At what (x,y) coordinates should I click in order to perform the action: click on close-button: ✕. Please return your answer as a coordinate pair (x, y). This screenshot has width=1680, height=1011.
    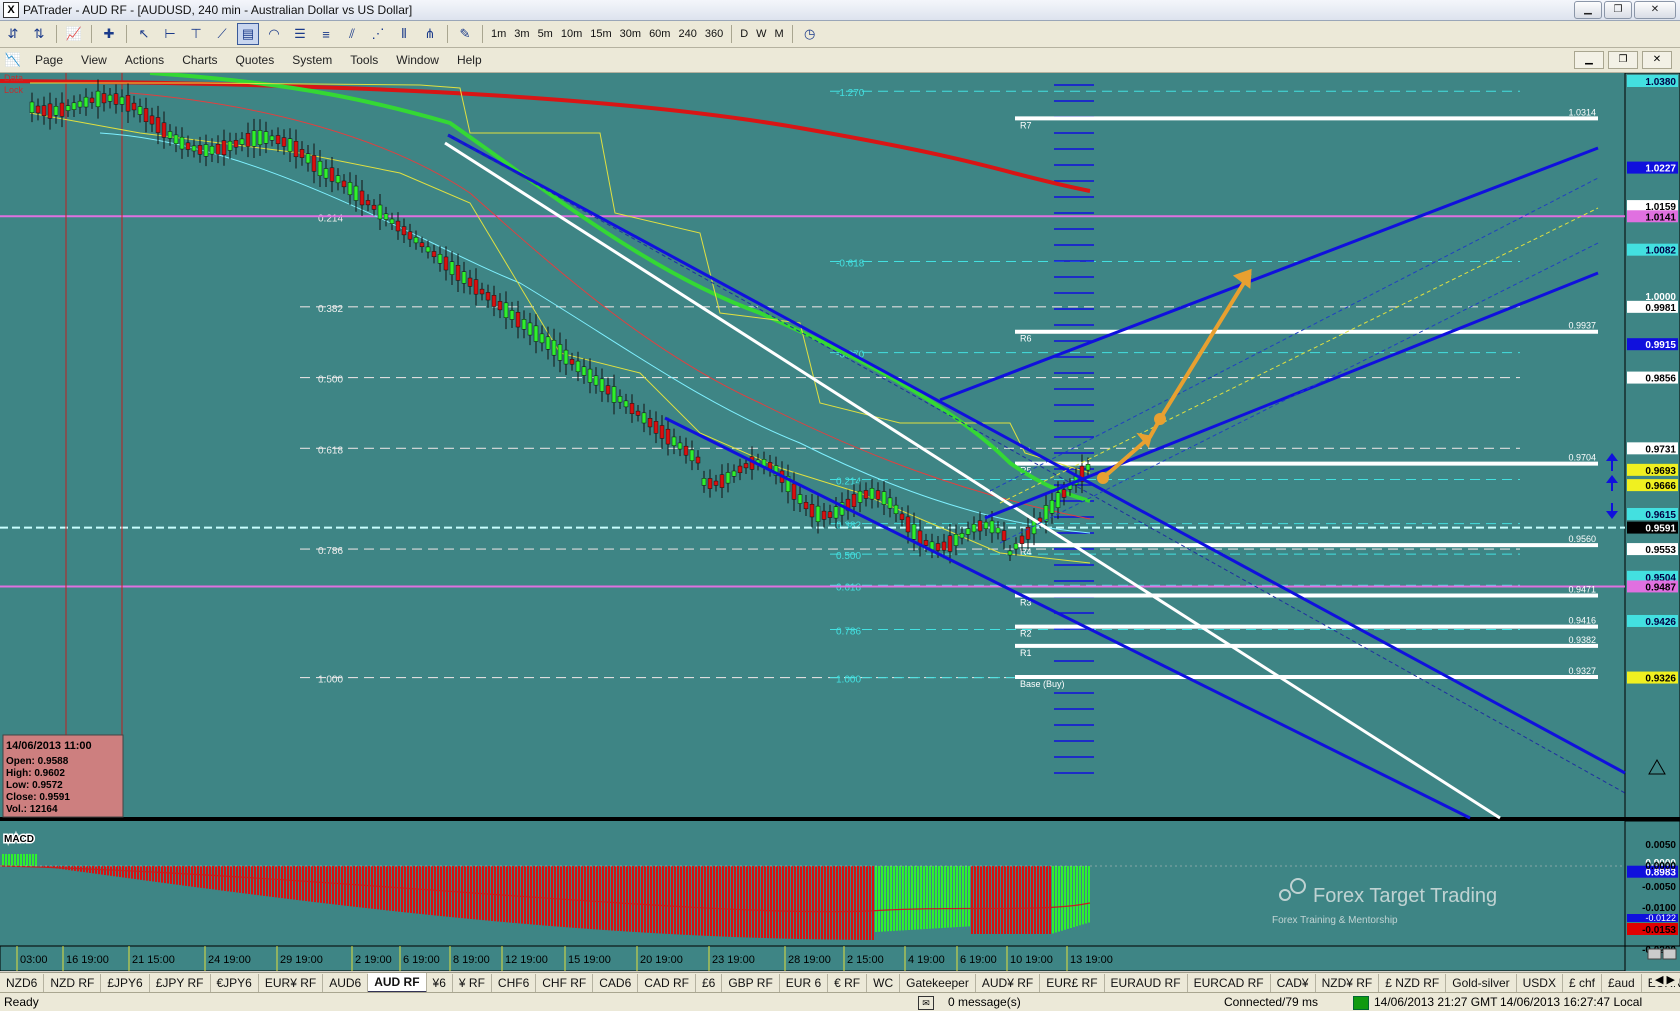
    Looking at the image, I should click on (1655, 10).